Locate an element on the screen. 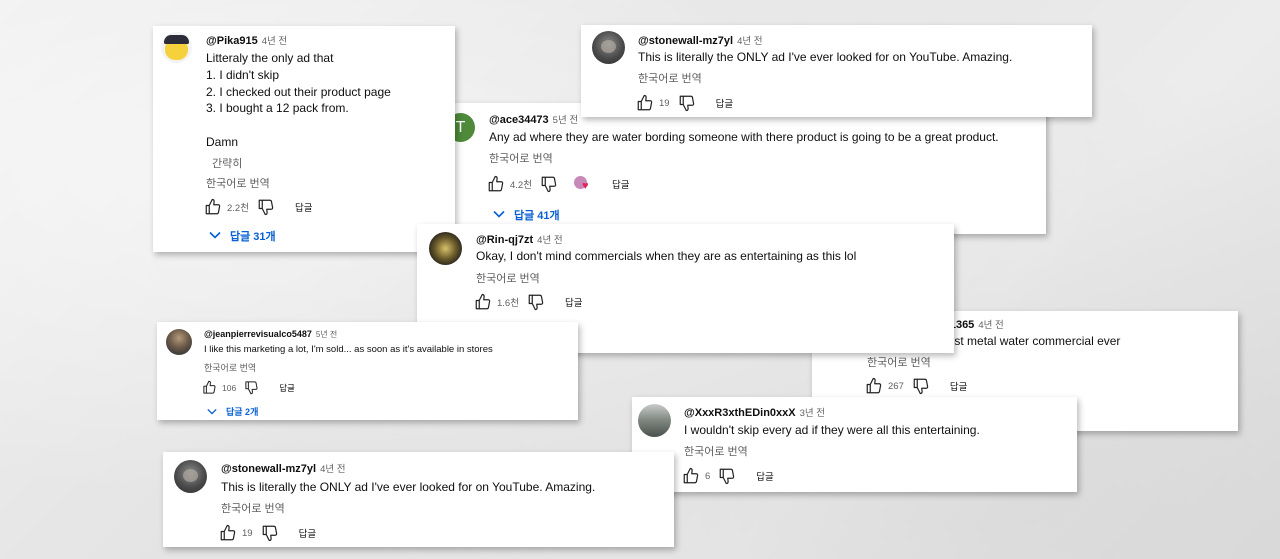 The height and width of the screenshot is (559, 1280). view-replies-button: 답글 31개 is located at coordinates (242, 236).